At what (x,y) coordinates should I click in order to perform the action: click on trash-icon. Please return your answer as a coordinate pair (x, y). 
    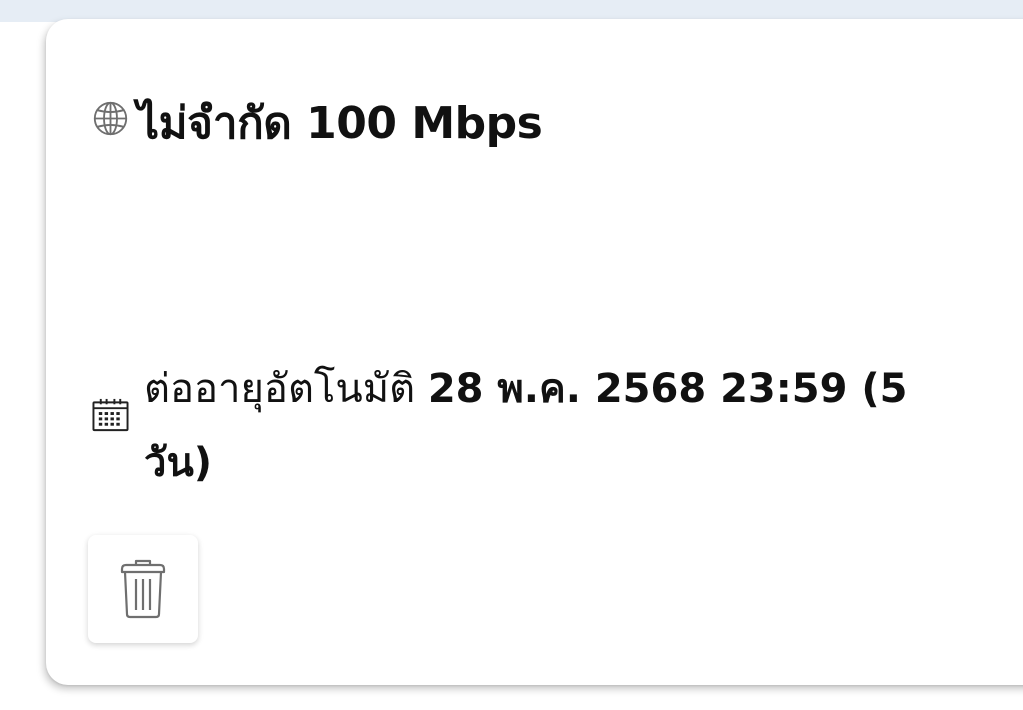
    Looking at the image, I should click on (143, 589).